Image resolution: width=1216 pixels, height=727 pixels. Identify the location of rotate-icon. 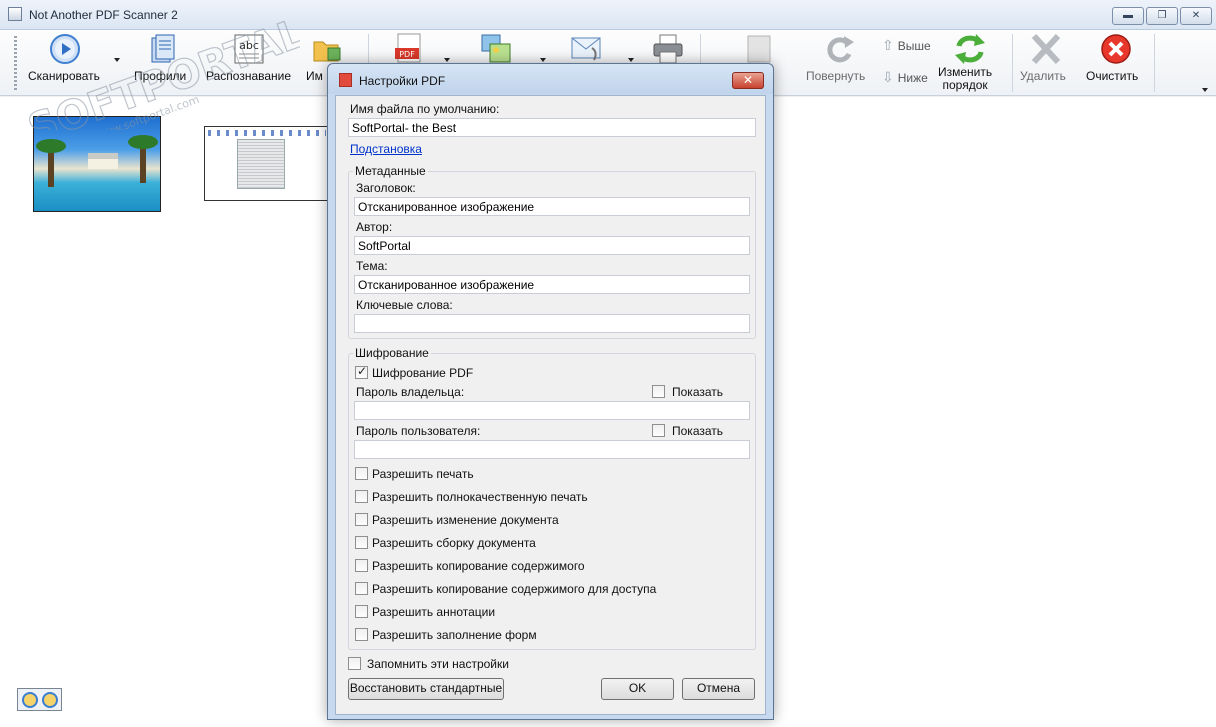
(840, 49).